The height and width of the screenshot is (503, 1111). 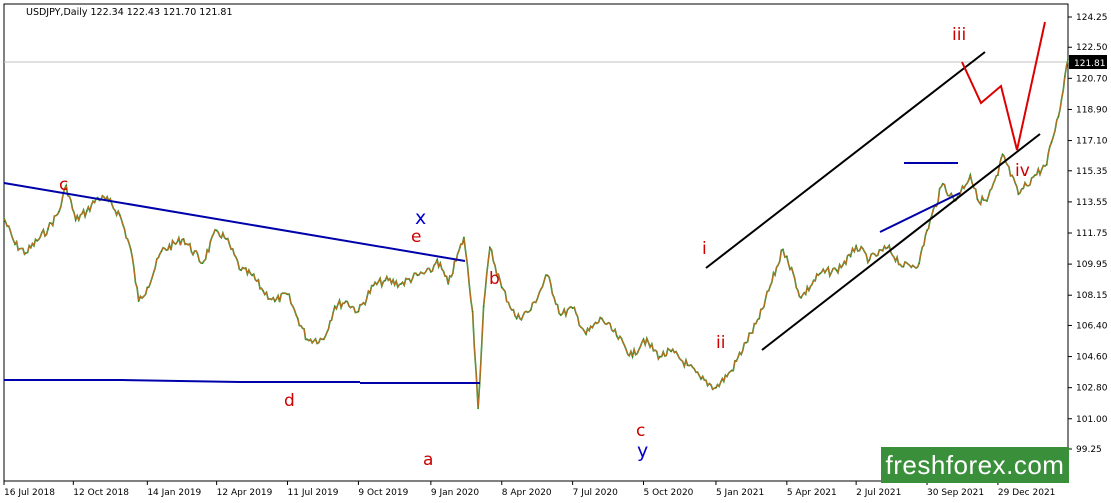 What do you see at coordinates (1092, 420) in the screenshot?
I see `y-tick-label: 101.00` at bounding box center [1092, 420].